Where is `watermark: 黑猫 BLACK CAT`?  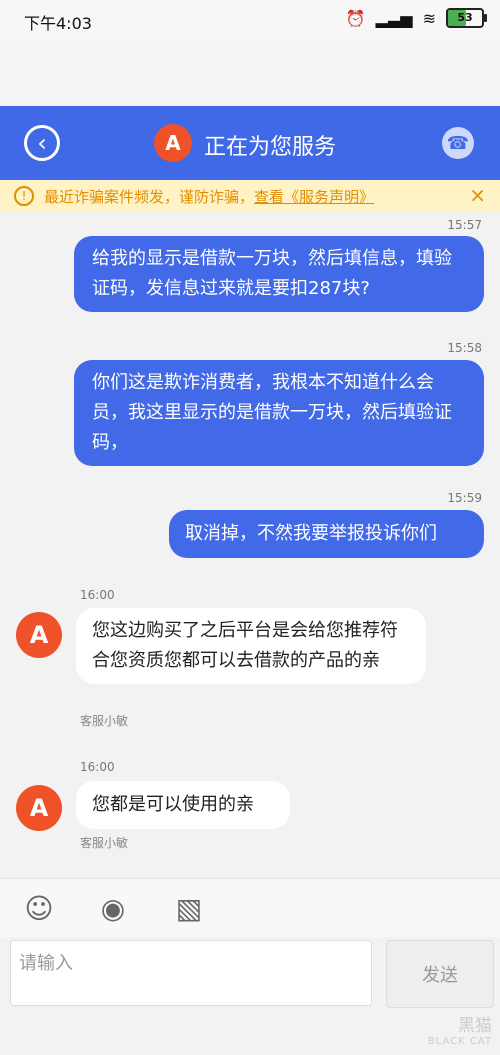 watermark: 黑猫 BLACK CAT is located at coordinates (460, 1029).